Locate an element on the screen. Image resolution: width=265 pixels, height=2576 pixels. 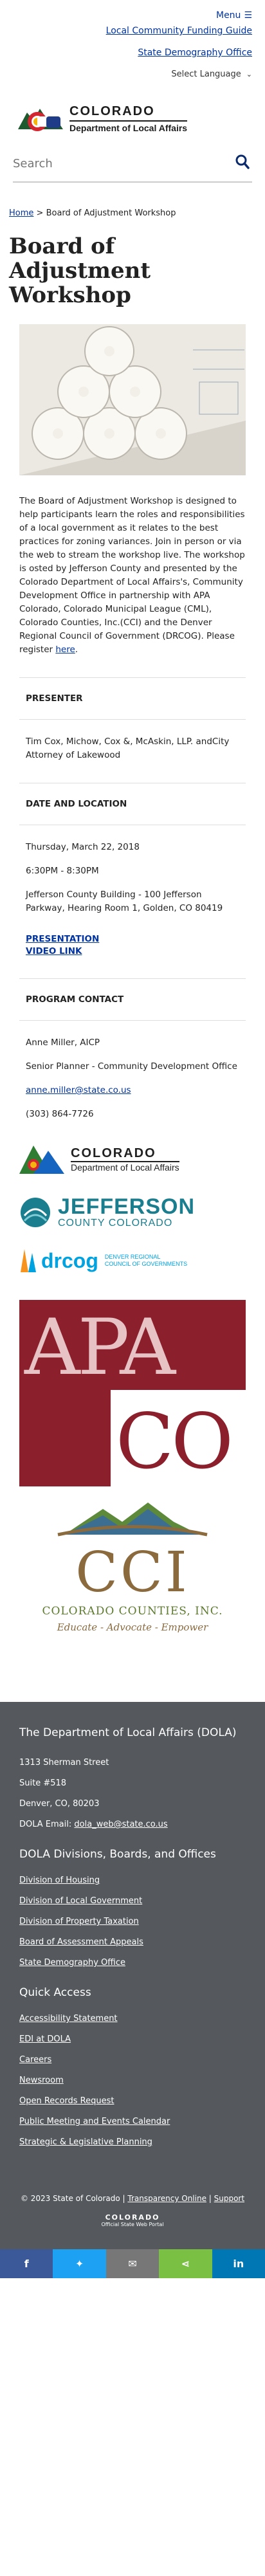
contact-email-link: anne.miller@state.co.us is located at coordinates (79, 1090).